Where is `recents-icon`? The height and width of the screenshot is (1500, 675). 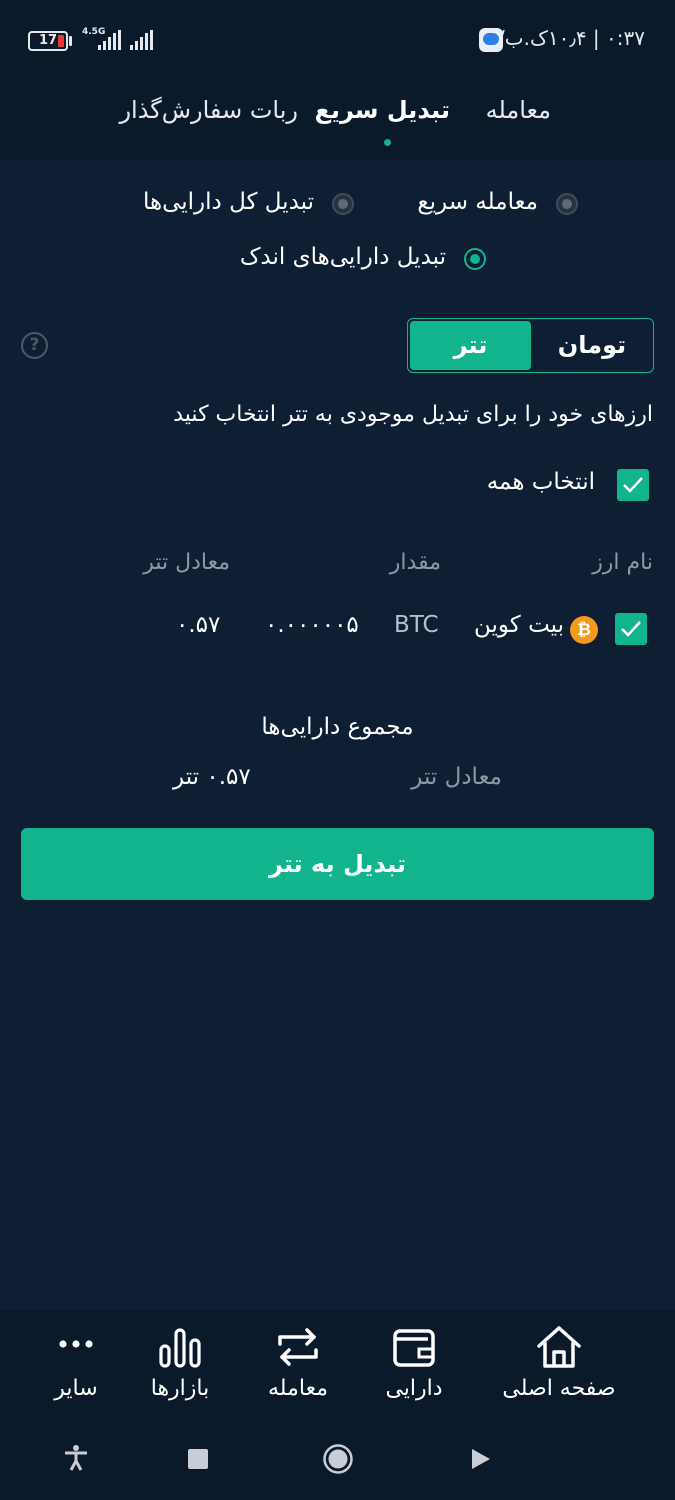 recents-icon is located at coordinates (198, 1459).